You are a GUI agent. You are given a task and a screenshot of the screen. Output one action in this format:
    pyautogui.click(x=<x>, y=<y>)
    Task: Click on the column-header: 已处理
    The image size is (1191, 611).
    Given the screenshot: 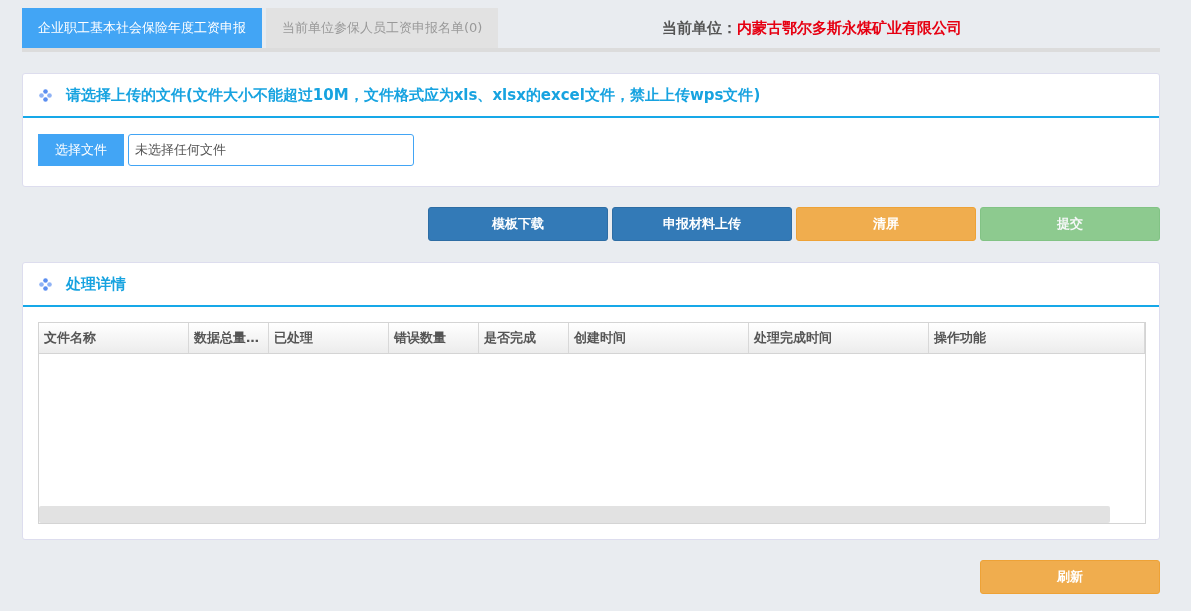 What is the action you would take?
    pyautogui.click(x=329, y=338)
    